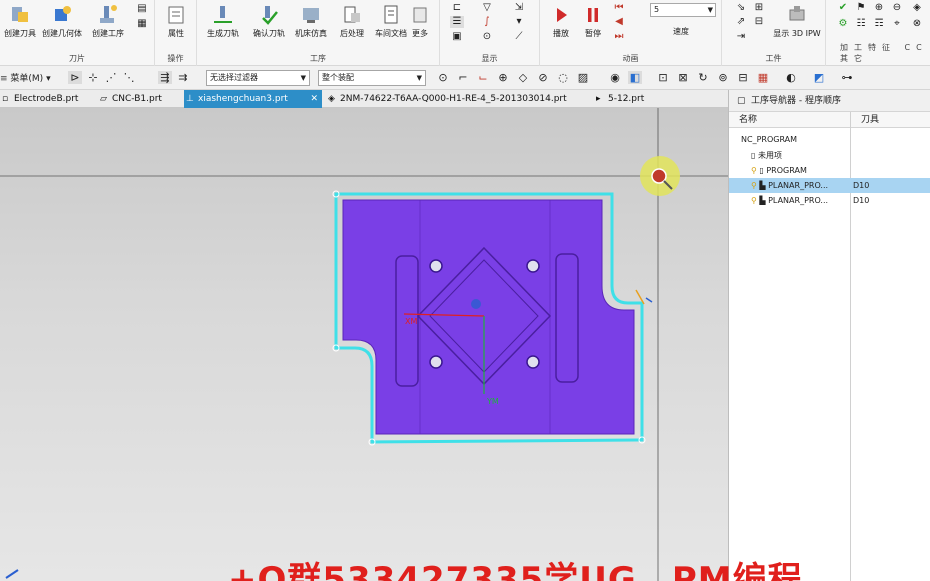 This screenshot has width=930, height=581. What do you see at coordinates (663, 77) in the screenshot?
I see `zoom-fit-icon: ⊡` at bounding box center [663, 77].